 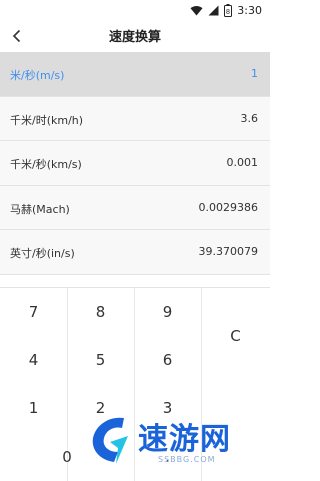 What do you see at coordinates (196, 10) in the screenshot?
I see `wifi-icon` at bounding box center [196, 10].